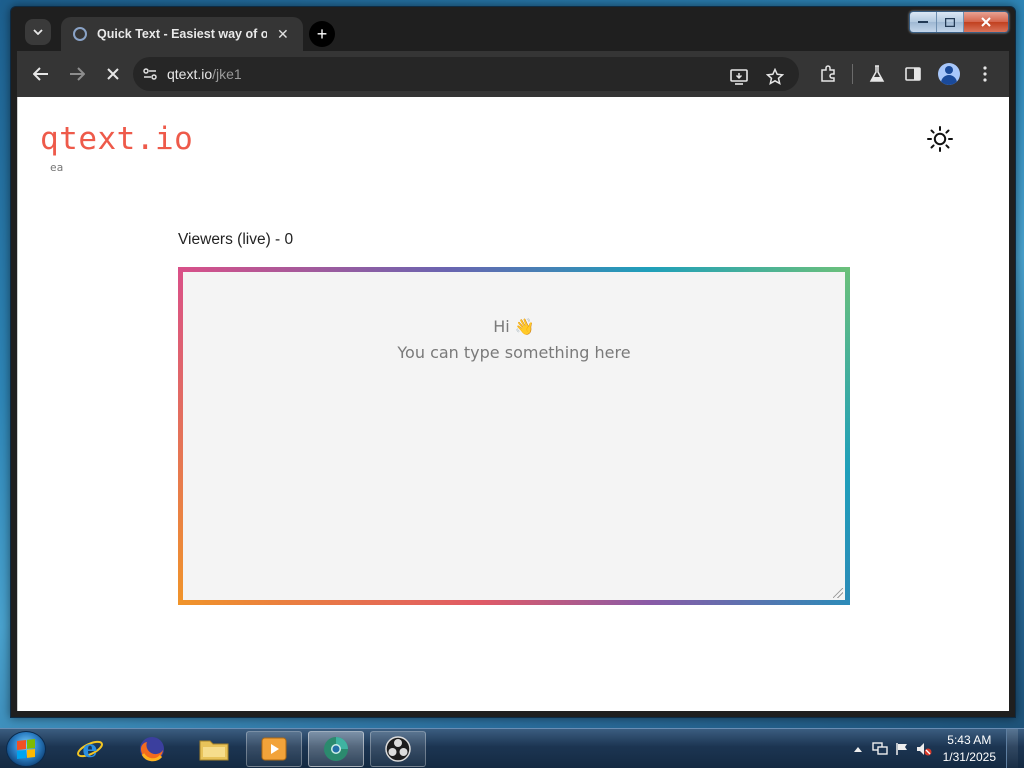 The image size is (1024, 768). What do you see at coordinates (877, 74) in the screenshot?
I see `labs-flask-icon` at bounding box center [877, 74].